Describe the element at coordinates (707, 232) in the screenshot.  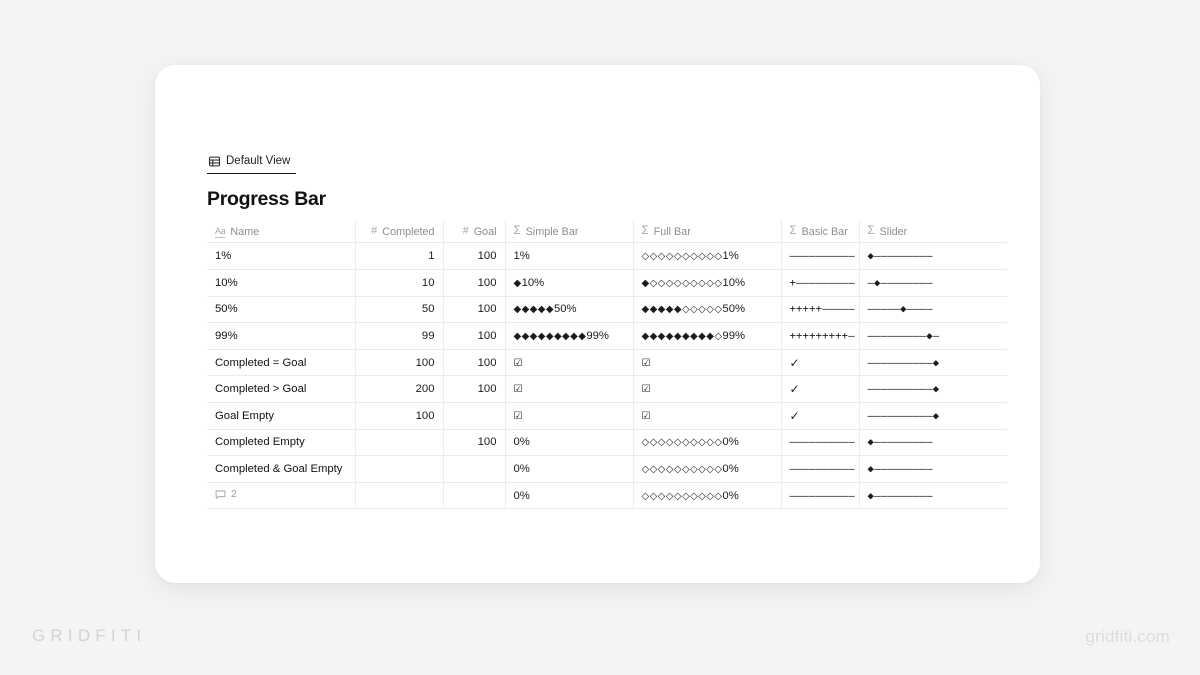
I see `column-header-full-bar: Σ Full Bar` at that location.